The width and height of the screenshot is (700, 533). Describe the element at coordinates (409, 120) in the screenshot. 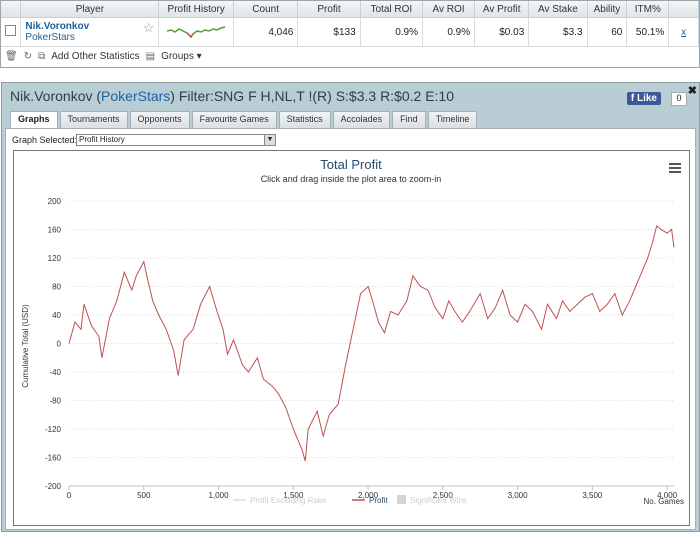

I see `tab-find: Find` at that location.